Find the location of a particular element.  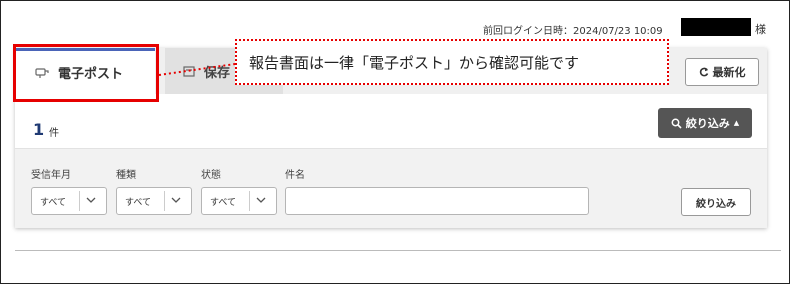

tab-electronic-post: 電子ポスト is located at coordinates (85, 71).